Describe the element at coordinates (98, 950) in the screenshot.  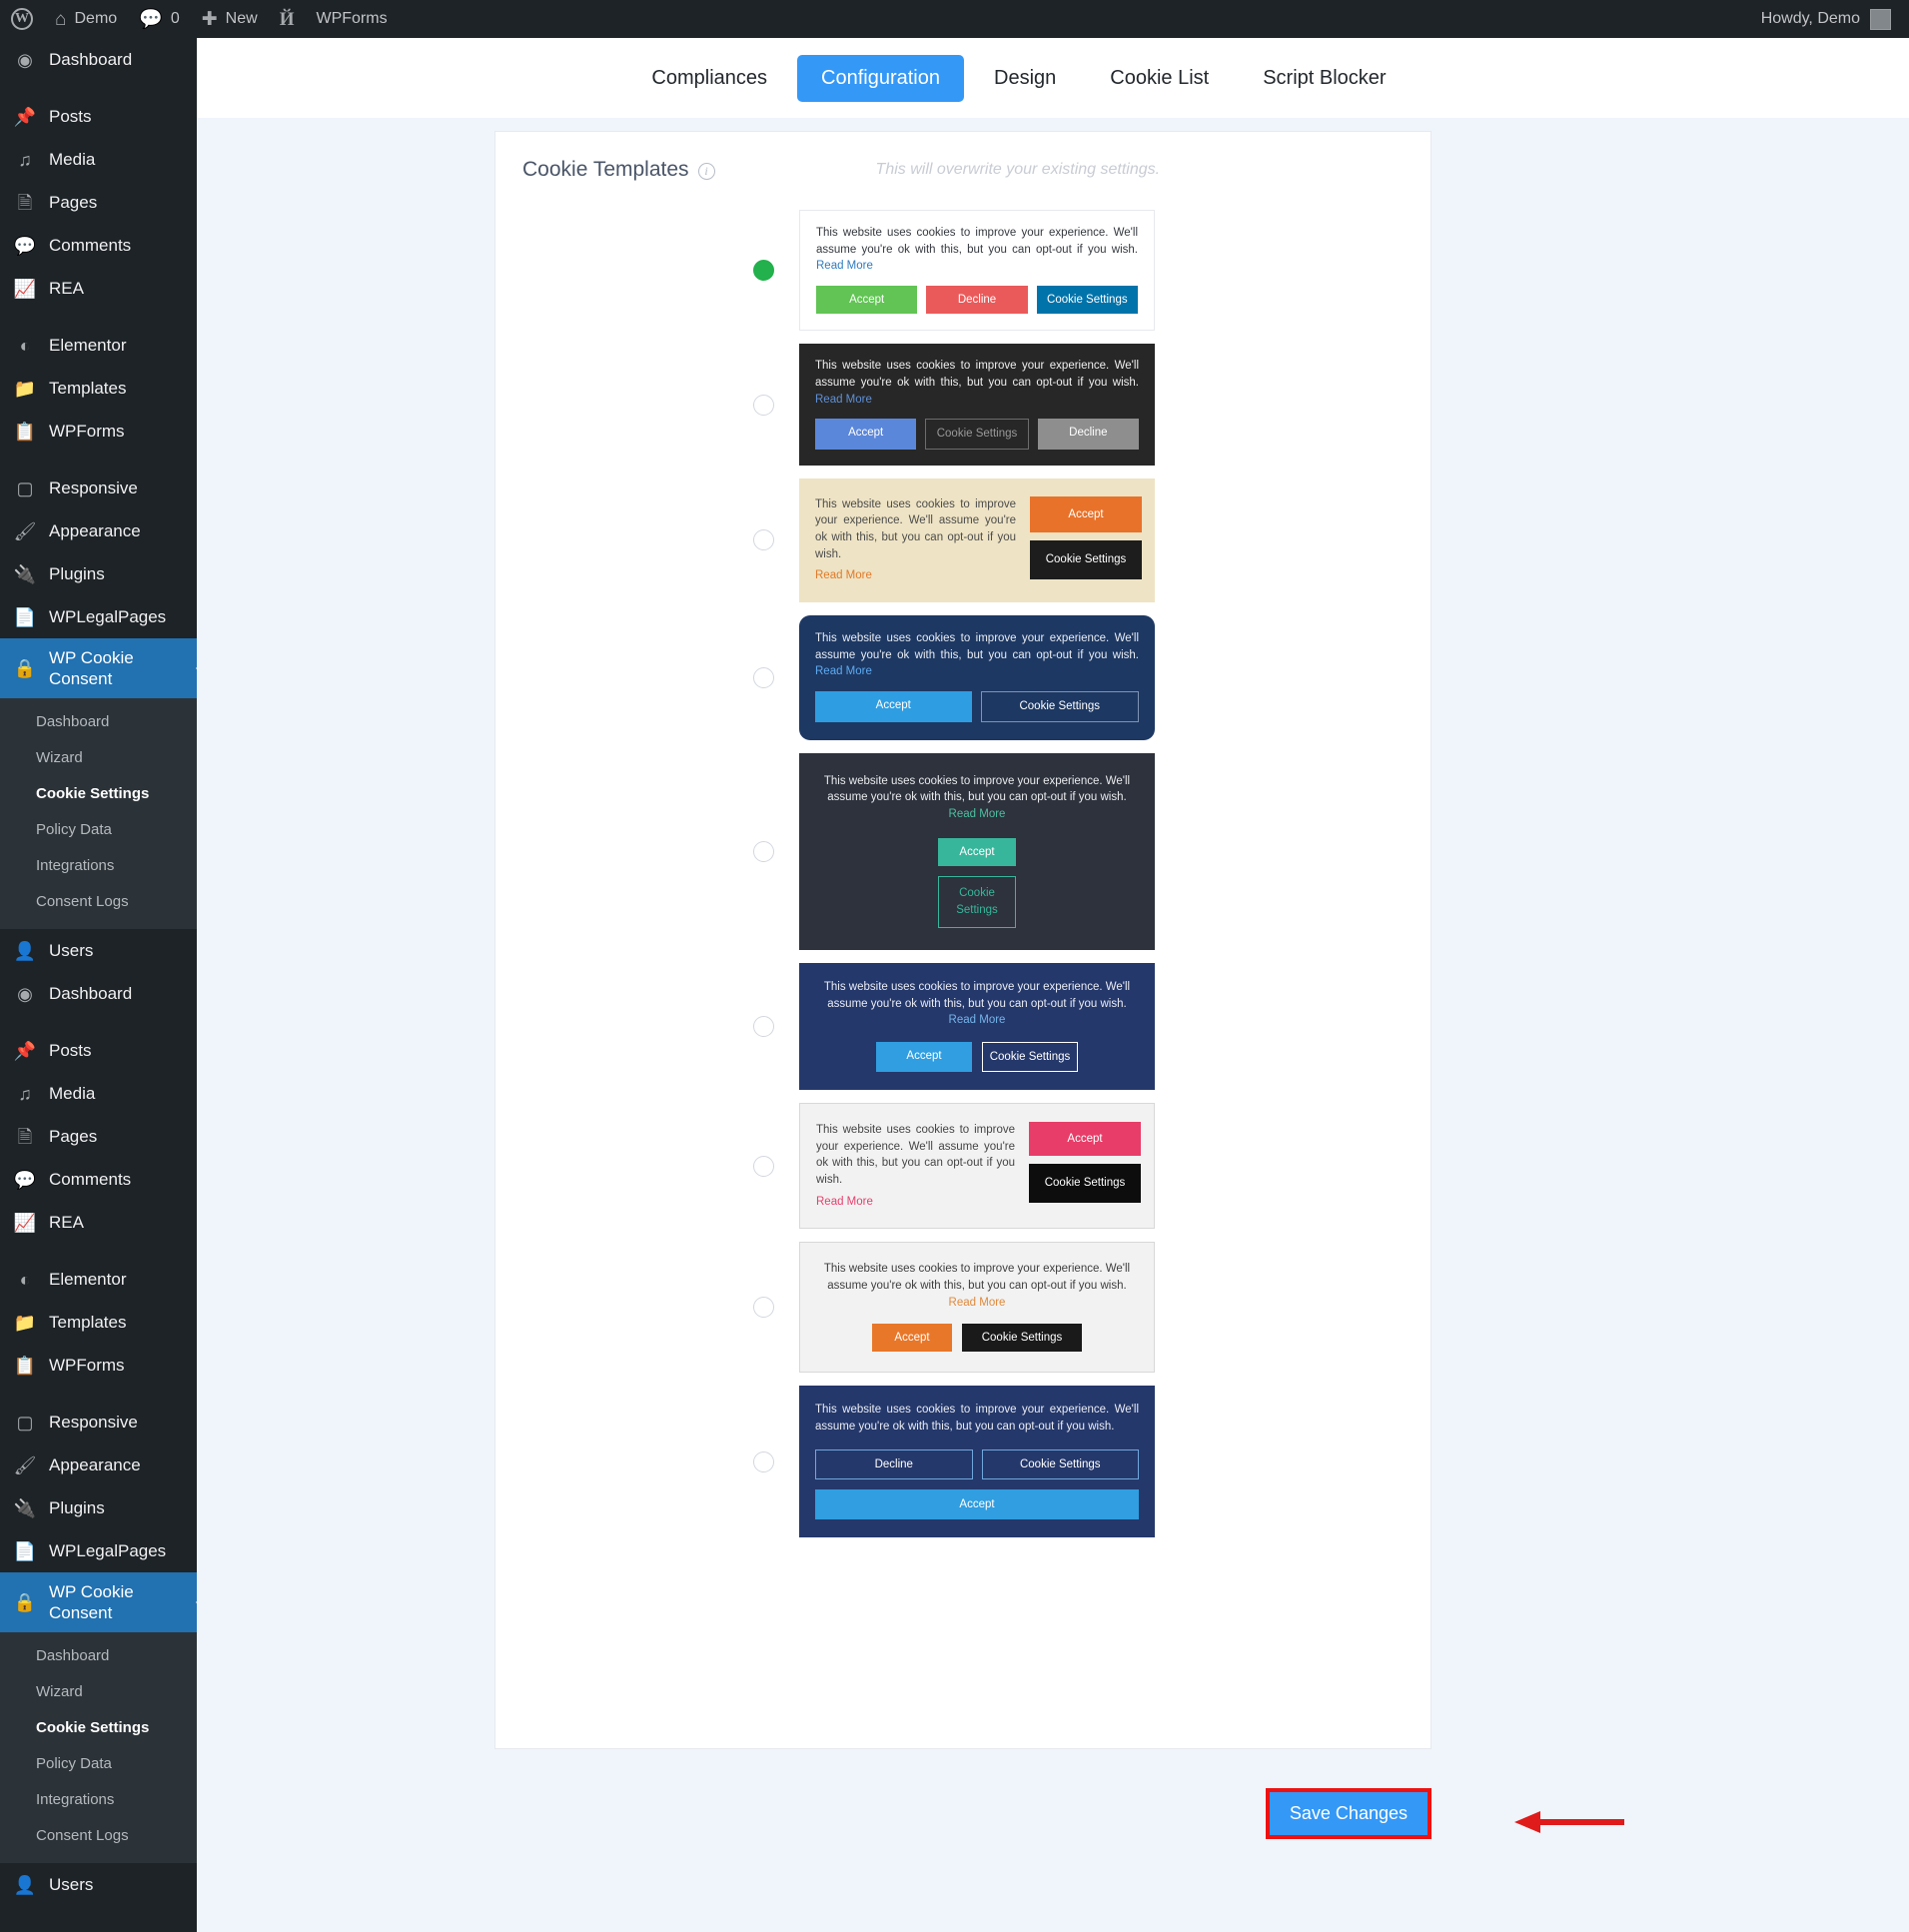
I see `sidebar-item-users: 👤 Users` at that location.